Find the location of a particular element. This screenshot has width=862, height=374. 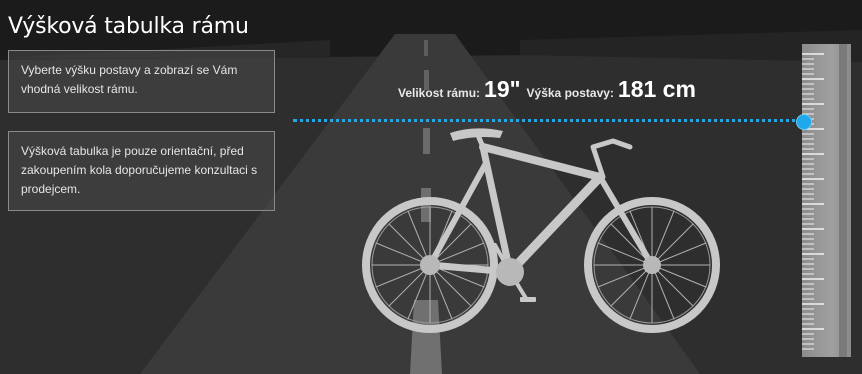

rider-height-value: 181 cm is located at coordinates (656, 89).